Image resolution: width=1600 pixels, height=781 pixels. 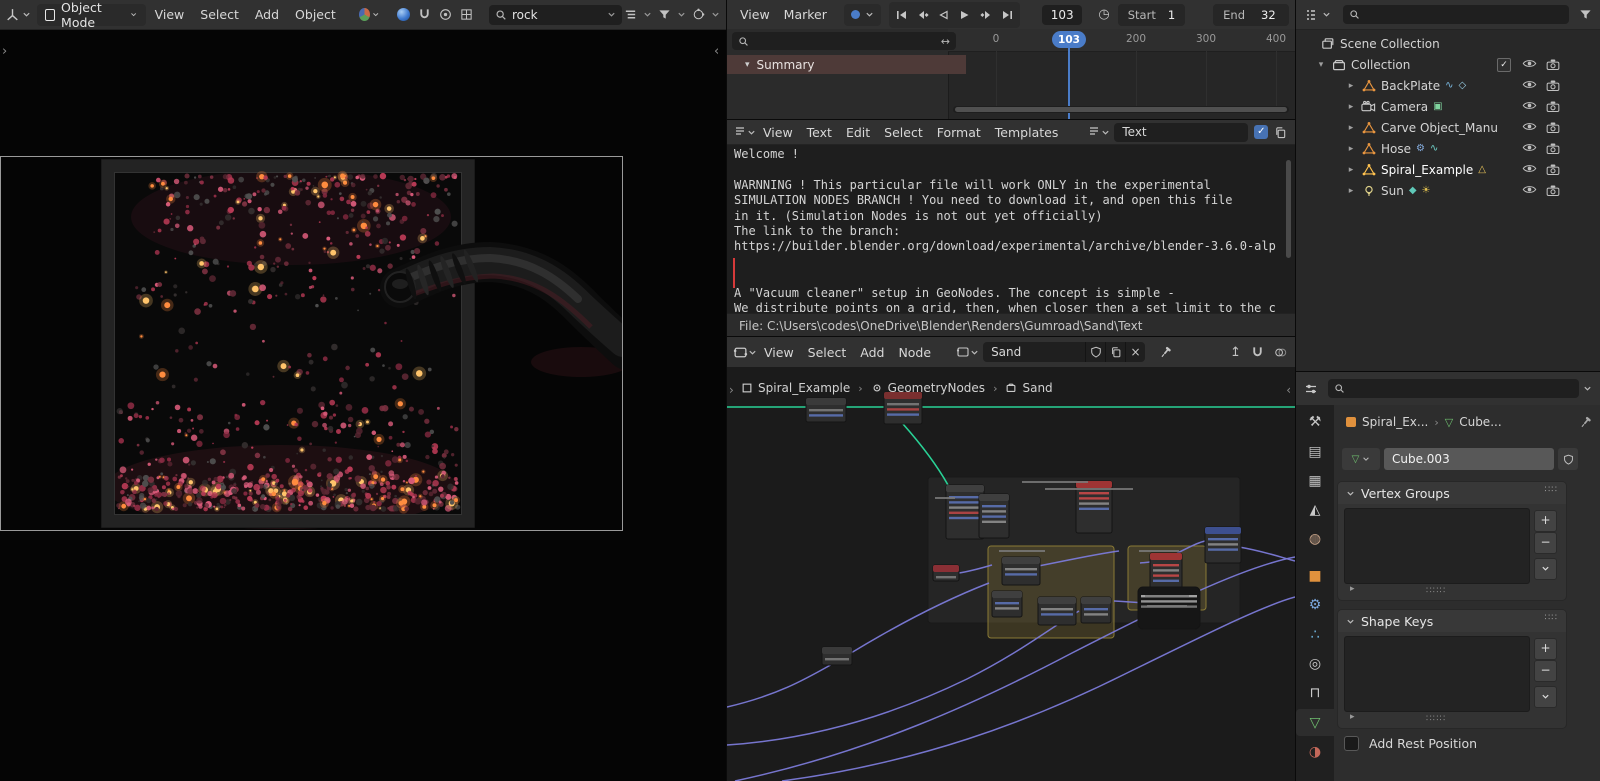 What do you see at coordinates (1448, 106) in the screenshot?
I see `outliner-row-camera: ▸ Camera ▣` at bounding box center [1448, 106].